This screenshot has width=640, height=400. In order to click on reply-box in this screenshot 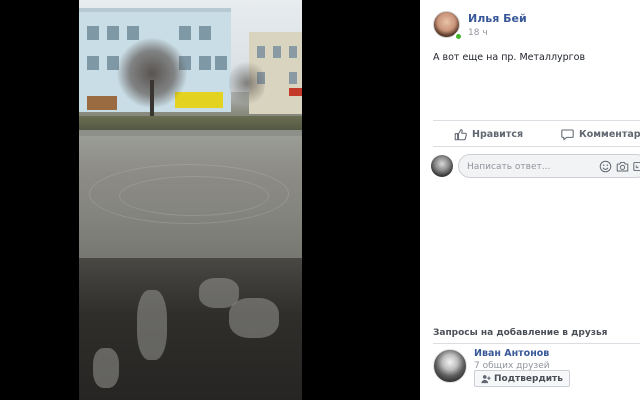, I will do `click(549, 166)`.